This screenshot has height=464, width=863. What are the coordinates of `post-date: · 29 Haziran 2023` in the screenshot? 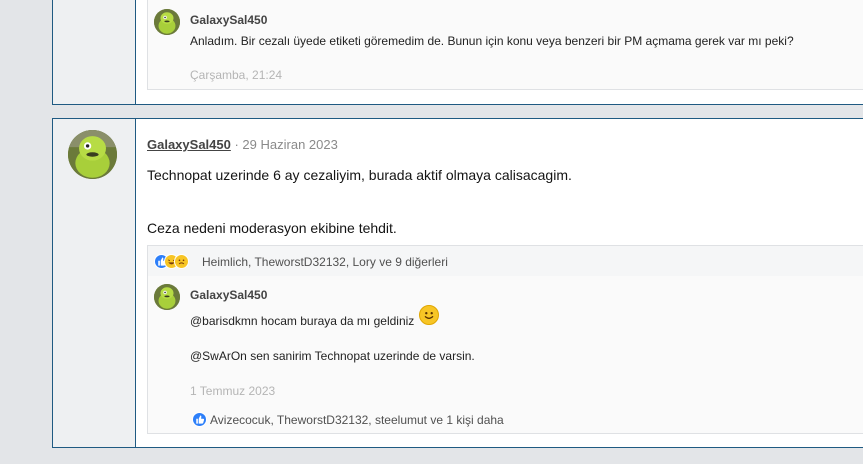 It's located at (285, 144).